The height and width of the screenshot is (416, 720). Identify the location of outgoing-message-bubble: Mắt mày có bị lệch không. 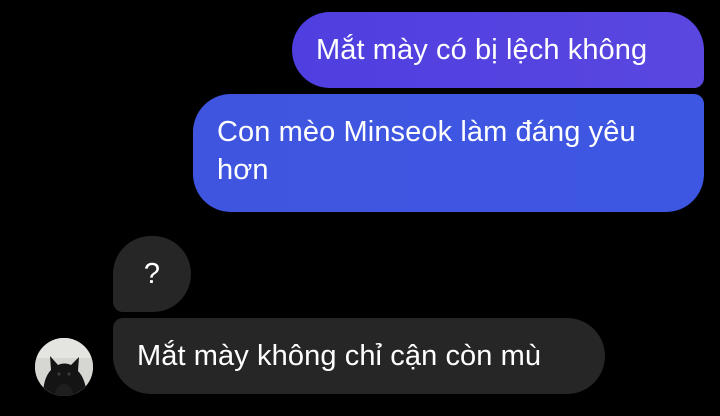
(498, 50).